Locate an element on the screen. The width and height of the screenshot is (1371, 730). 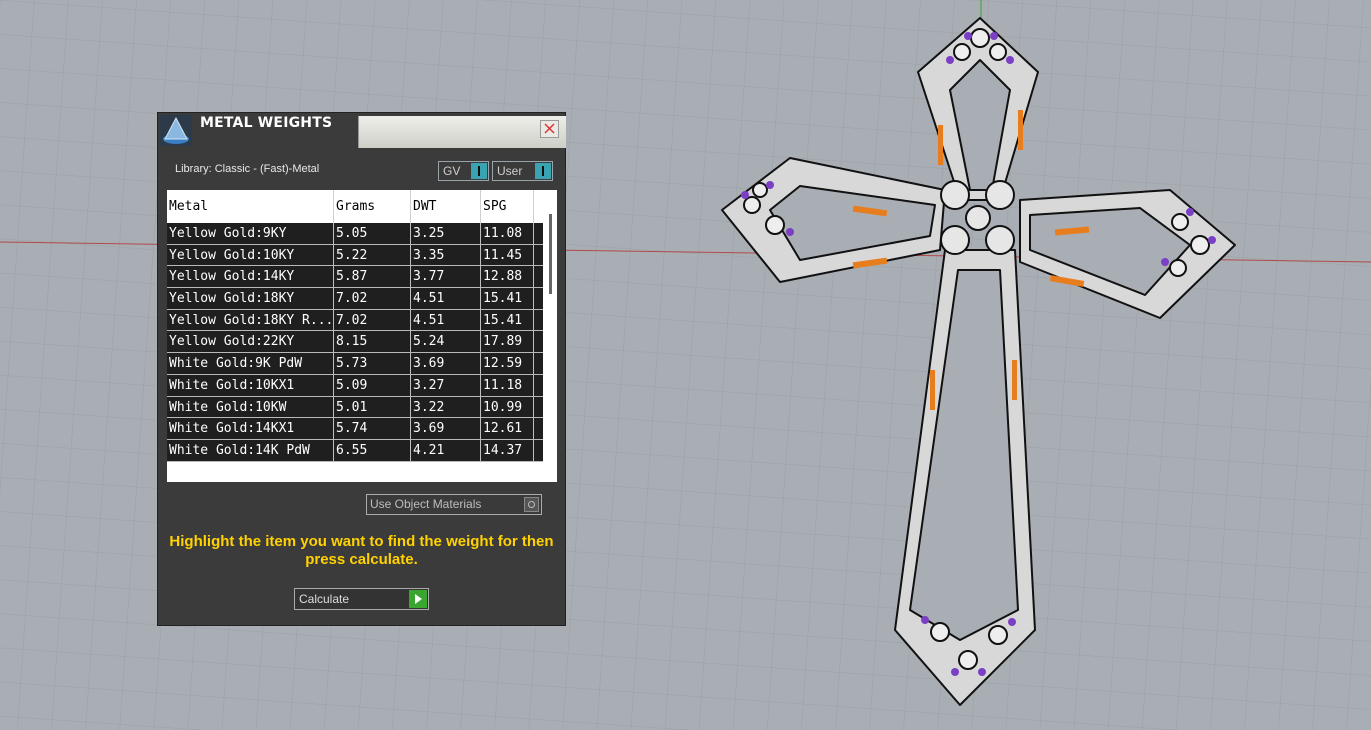
cell-dwt: 3.35 is located at coordinates (446, 255).